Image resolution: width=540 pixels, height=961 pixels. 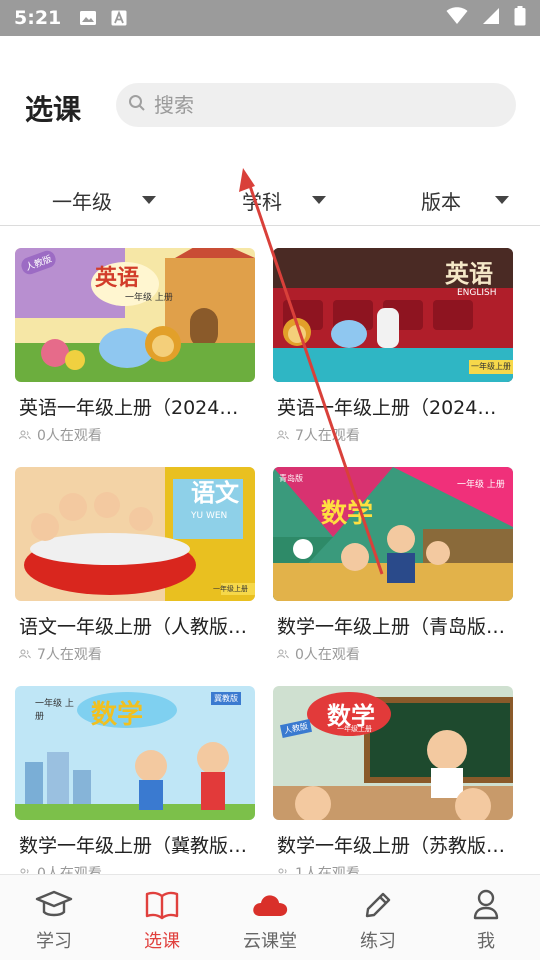 I want to click on tab-me: 我, so click(x=486, y=918).